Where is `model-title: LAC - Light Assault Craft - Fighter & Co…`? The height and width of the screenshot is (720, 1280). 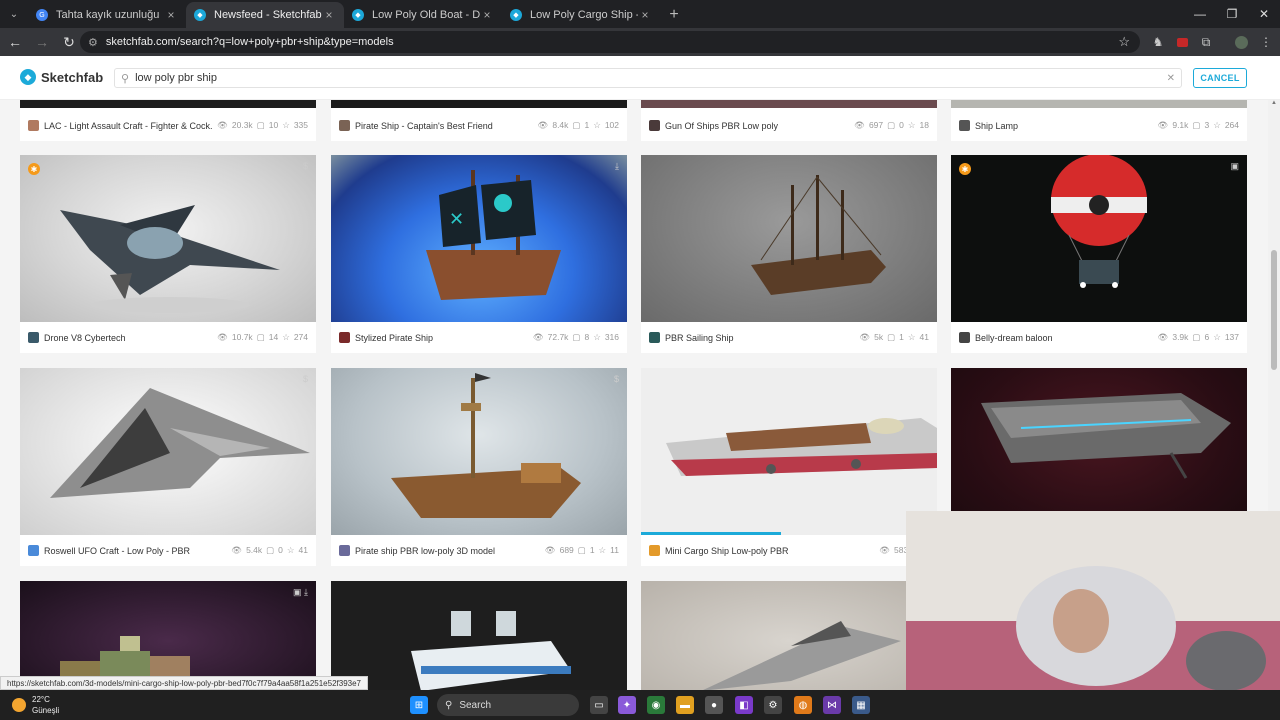
model-title: LAC - Light Assault Craft - Fighter & Co… is located at coordinates (128, 126).